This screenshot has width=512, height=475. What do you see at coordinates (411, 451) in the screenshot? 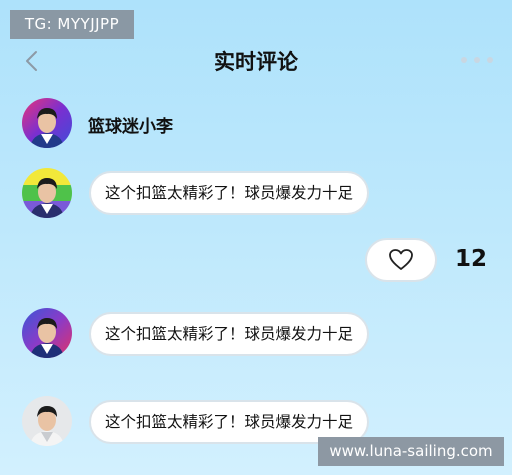
I see `watermark: www.luna-sailing.com` at bounding box center [411, 451].